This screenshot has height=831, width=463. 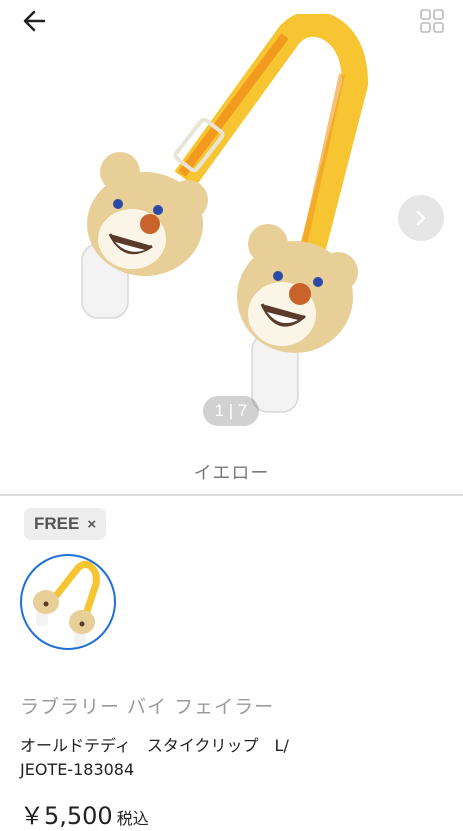 I want to click on price-value: ￥5,500, so click(x=66, y=816).